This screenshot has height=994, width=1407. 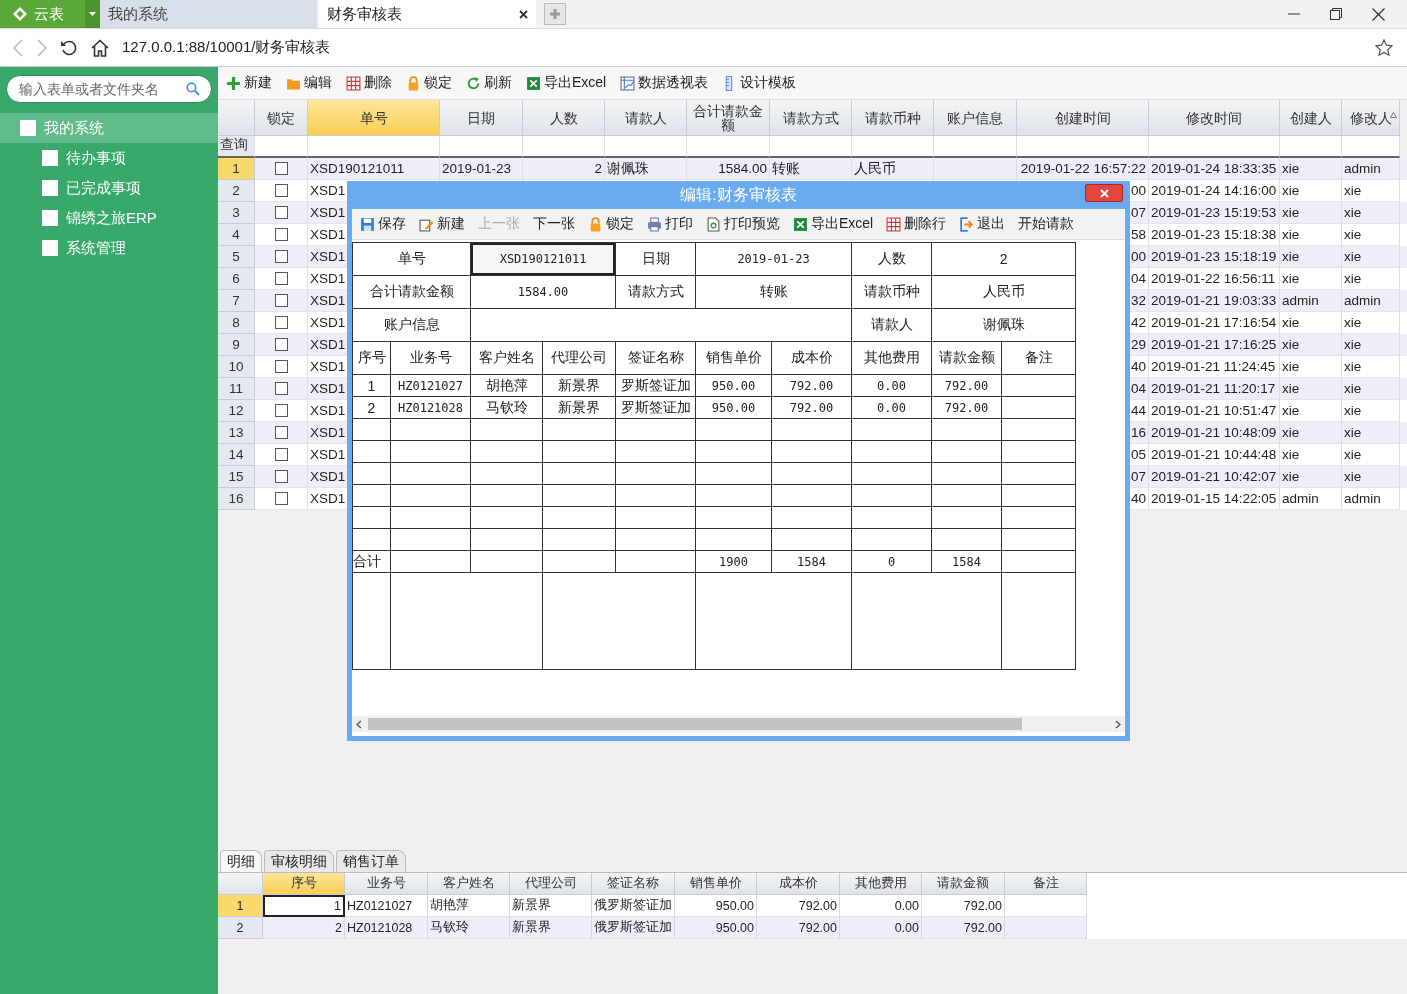 I want to click on column-header: 账户信息, so click(x=975, y=118).